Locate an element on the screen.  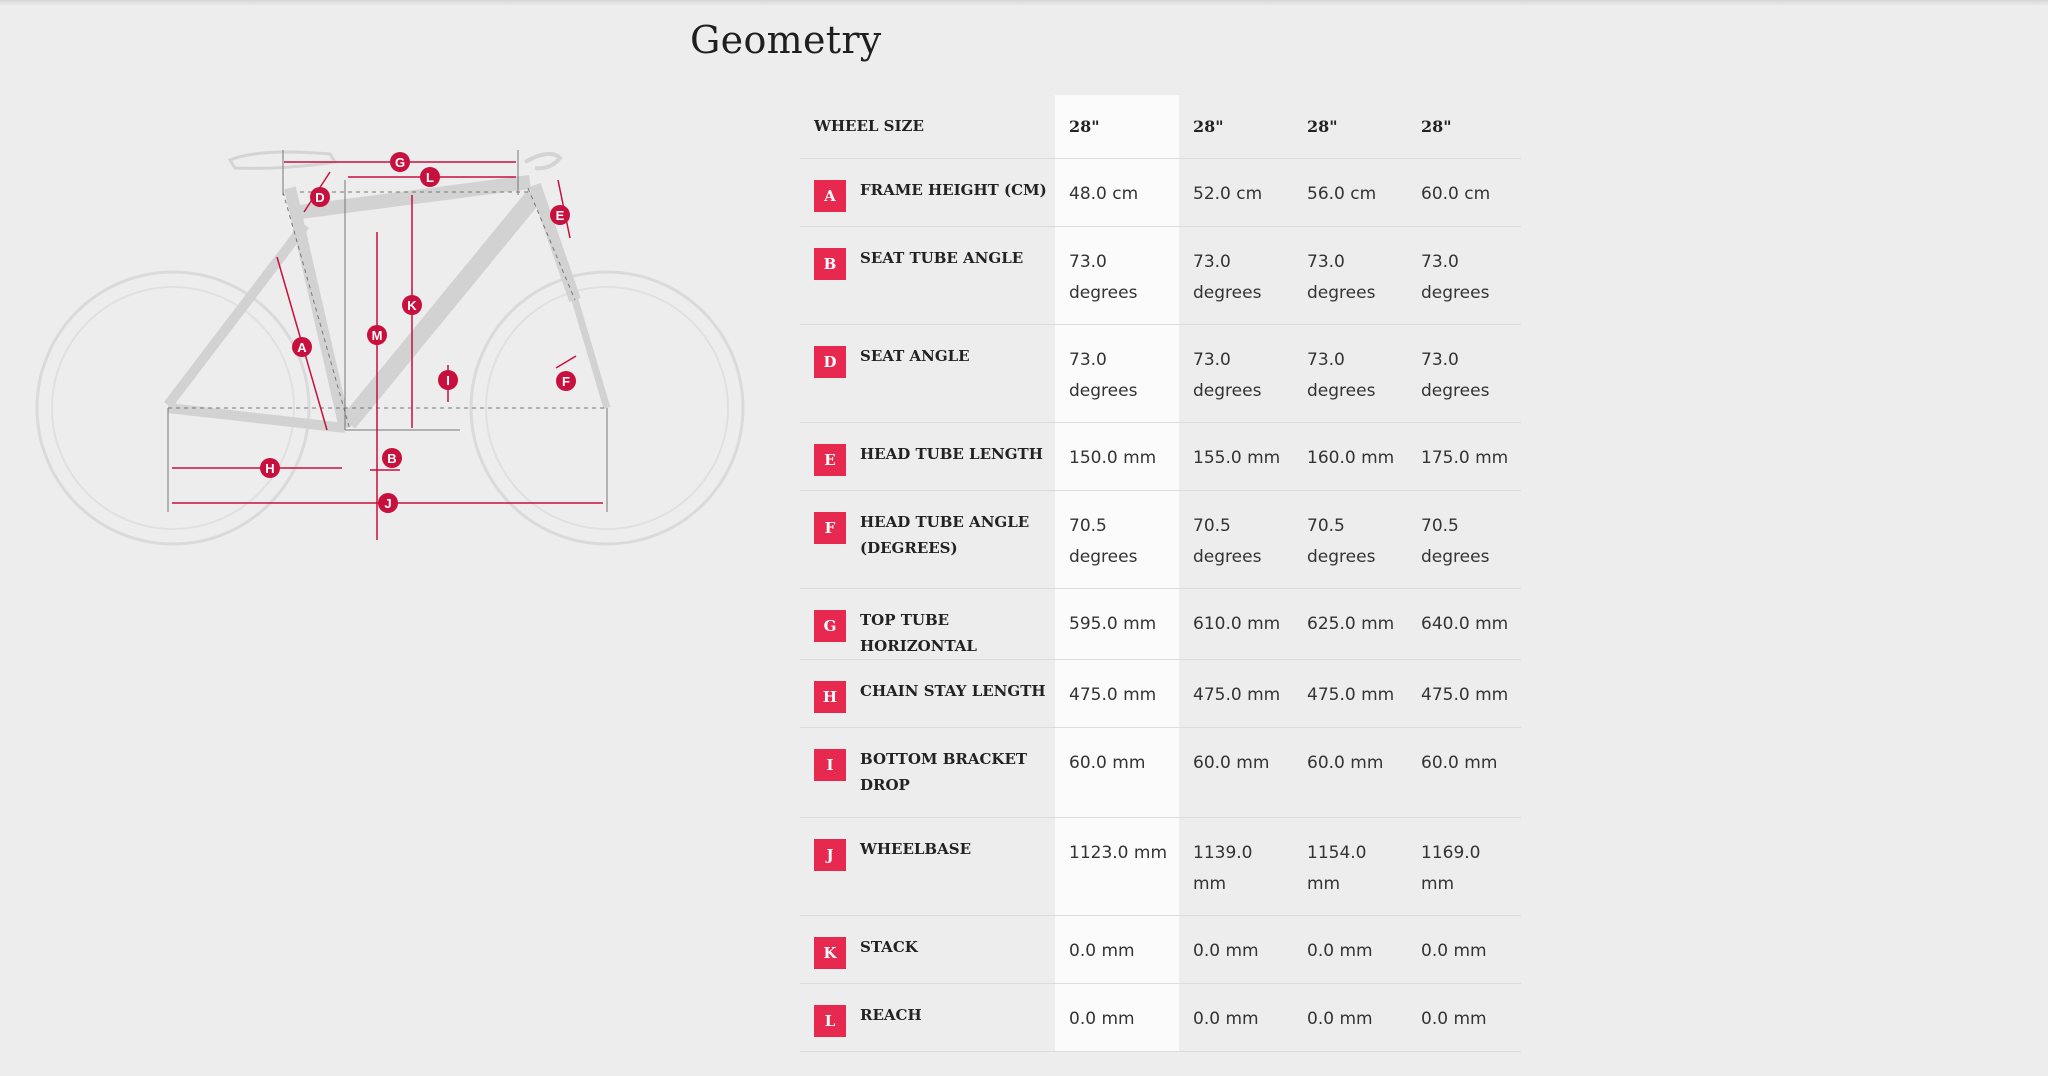
measurement-value: 1154.0 mm is located at coordinates (1337, 868).